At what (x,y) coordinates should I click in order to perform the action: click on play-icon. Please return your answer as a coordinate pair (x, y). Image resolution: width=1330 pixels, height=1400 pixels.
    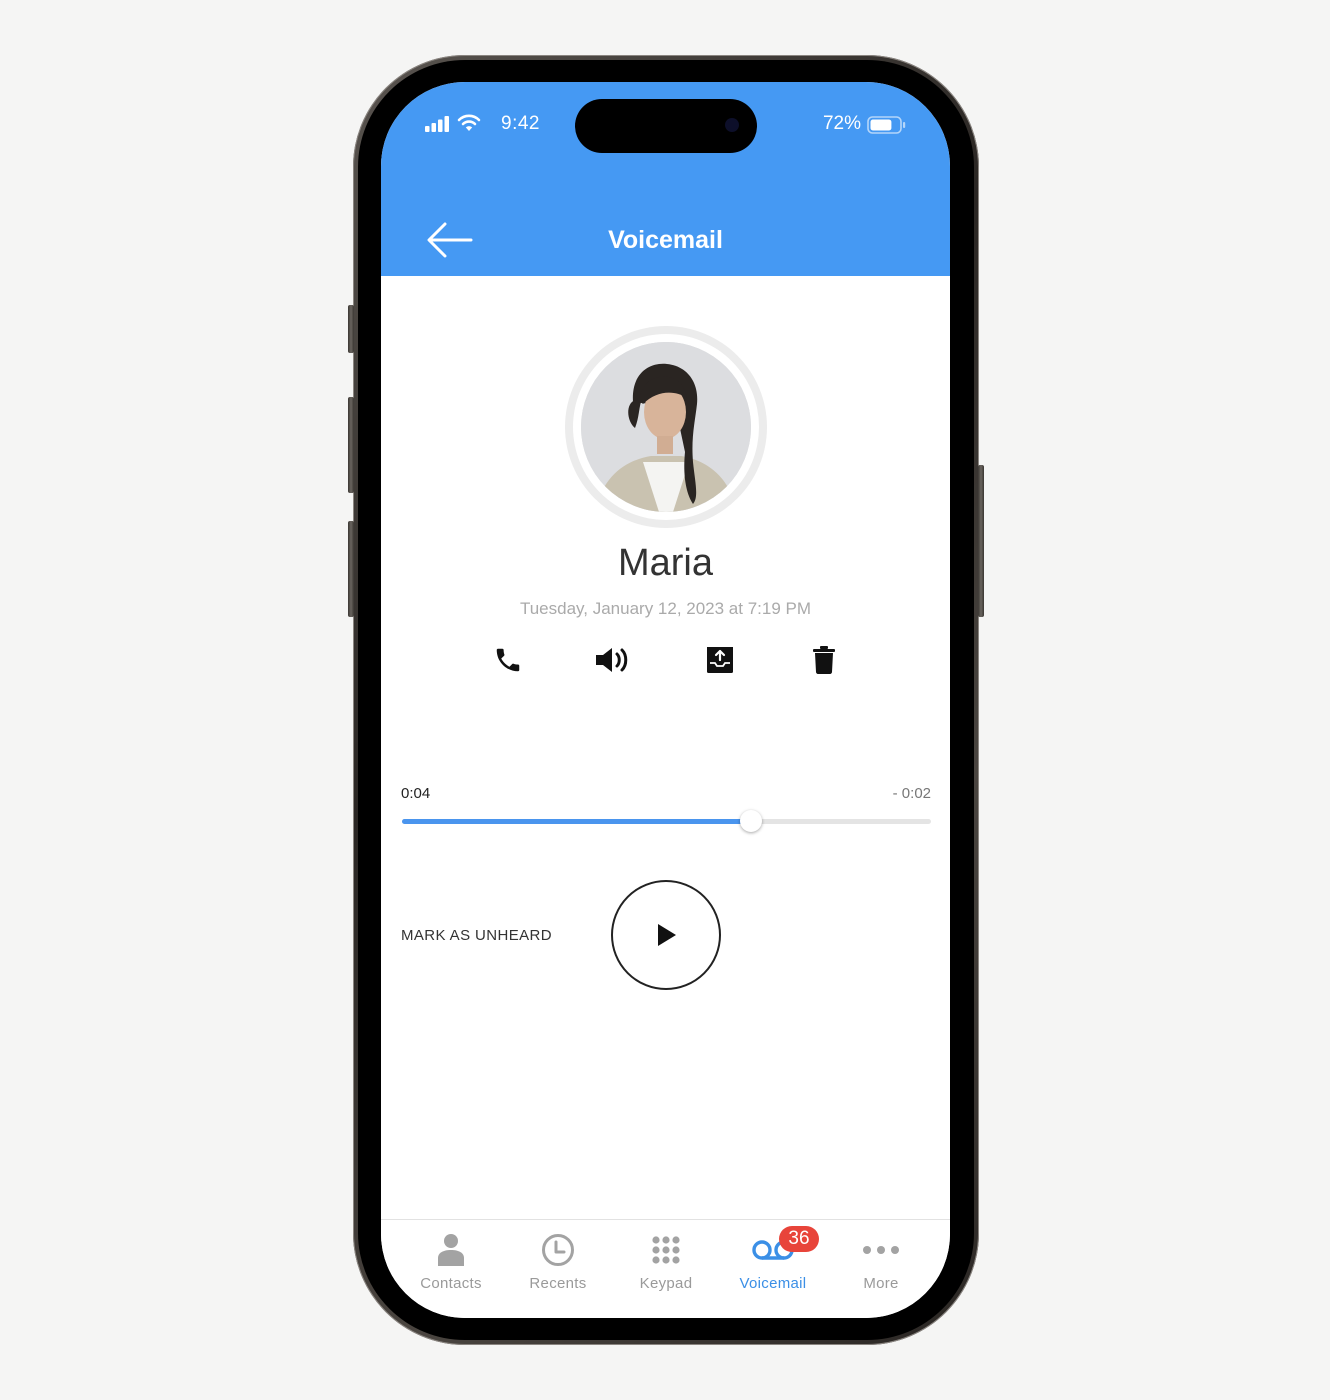
    Looking at the image, I should click on (667, 935).